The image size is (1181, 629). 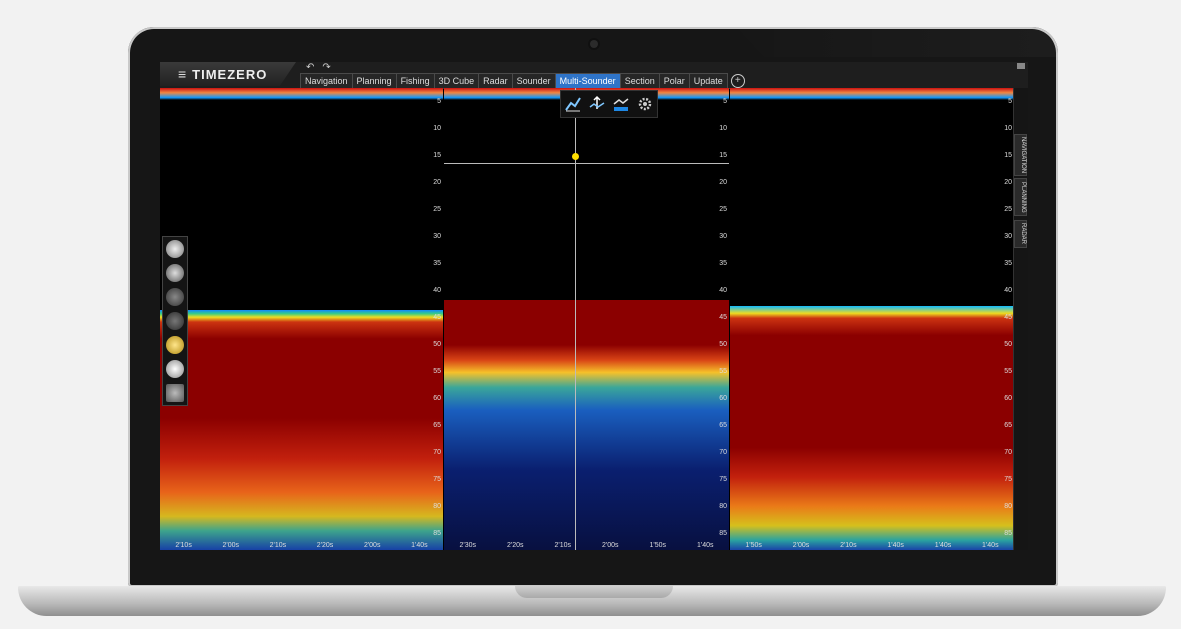 What do you see at coordinates (374, 80) in the screenshot?
I see `tab-planning: Planning` at bounding box center [374, 80].